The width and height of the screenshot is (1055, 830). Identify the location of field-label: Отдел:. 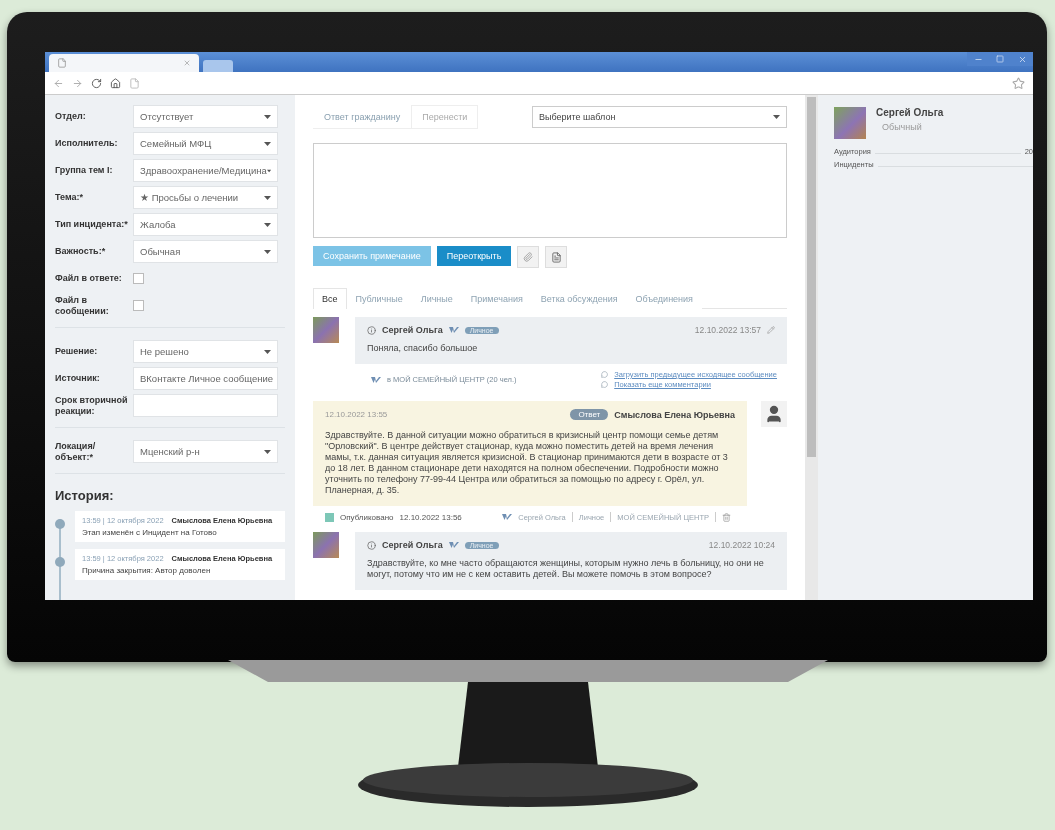
(71, 116).